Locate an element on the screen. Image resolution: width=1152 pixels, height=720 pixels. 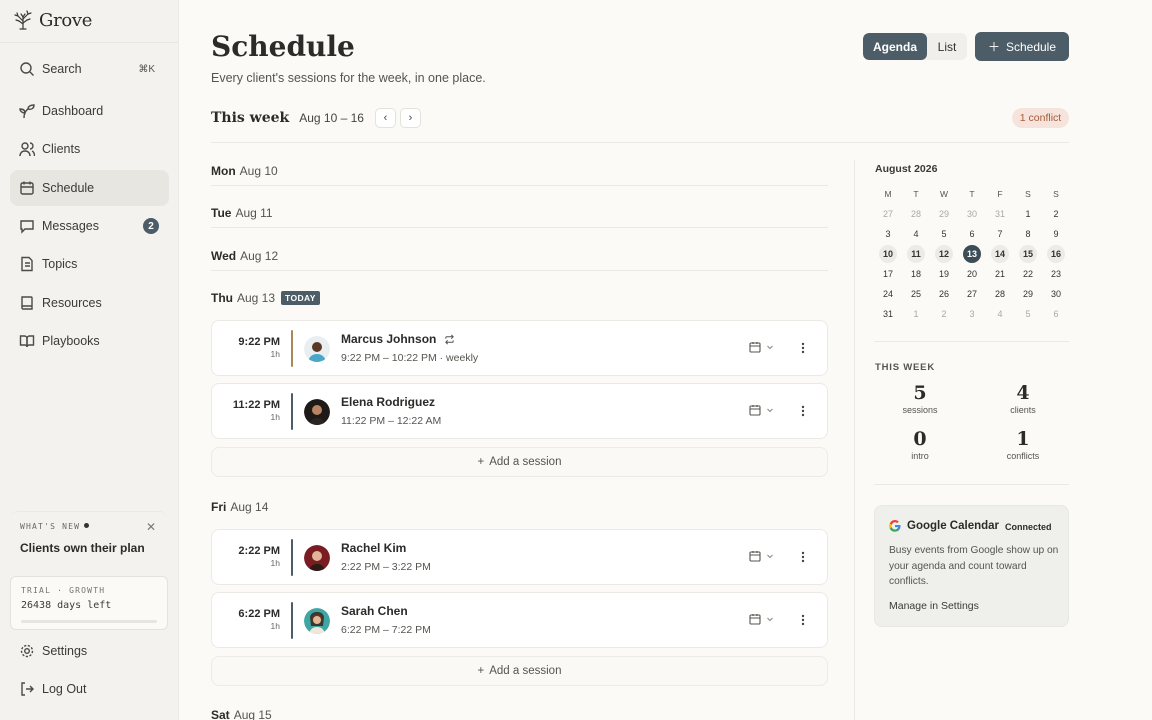
whats-new-title: Clients own their plan is located at coordinates (82, 548).